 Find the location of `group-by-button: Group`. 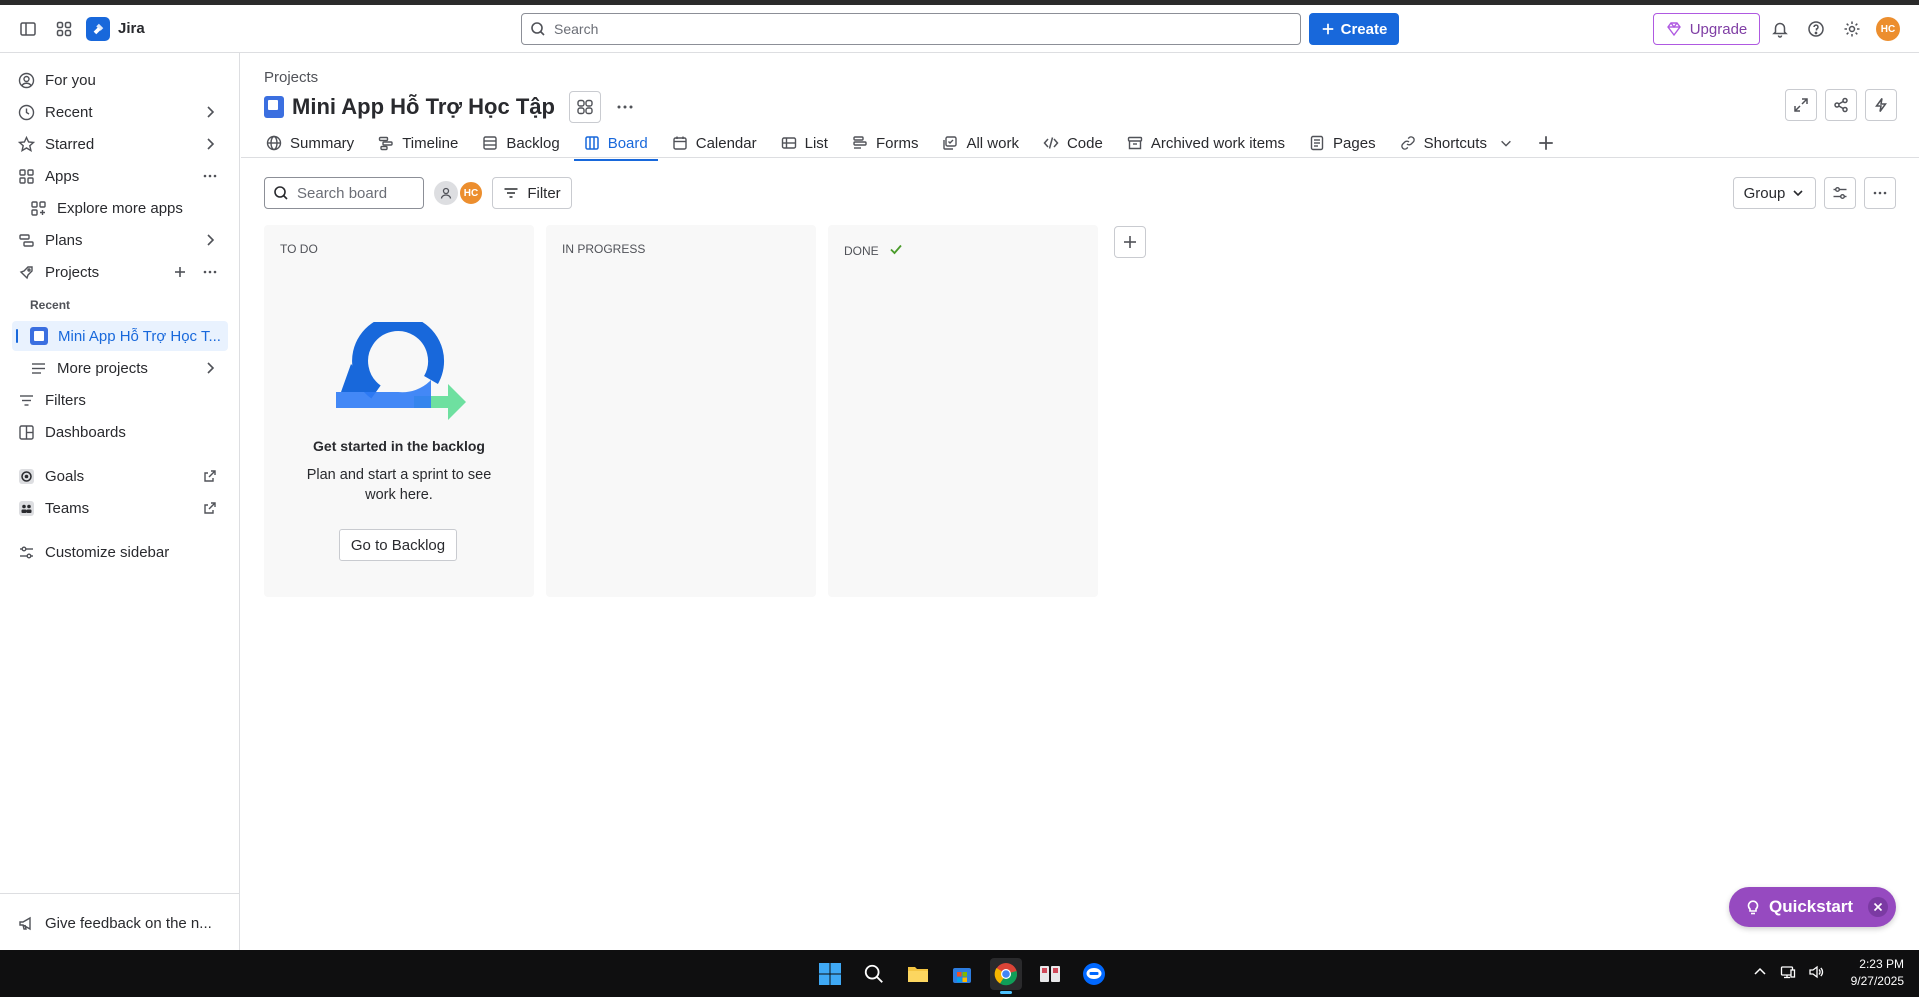

group-by-button: Group is located at coordinates (1774, 193).